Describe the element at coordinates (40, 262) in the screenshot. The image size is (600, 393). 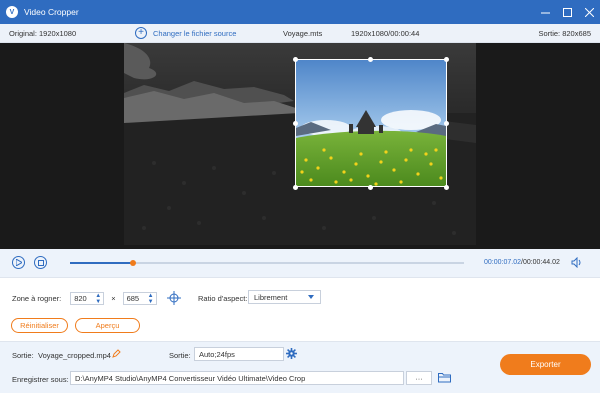
I see `stop-button` at that location.